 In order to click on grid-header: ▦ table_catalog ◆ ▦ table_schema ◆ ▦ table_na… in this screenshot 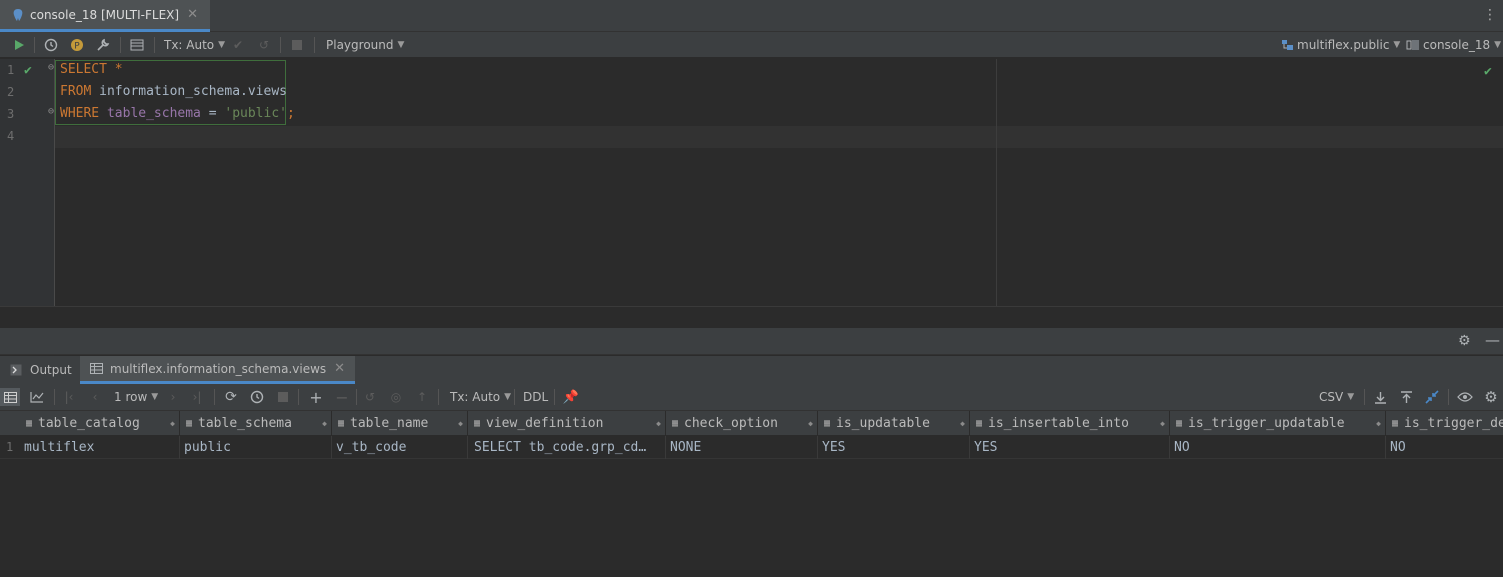, I will do `click(751, 423)`.